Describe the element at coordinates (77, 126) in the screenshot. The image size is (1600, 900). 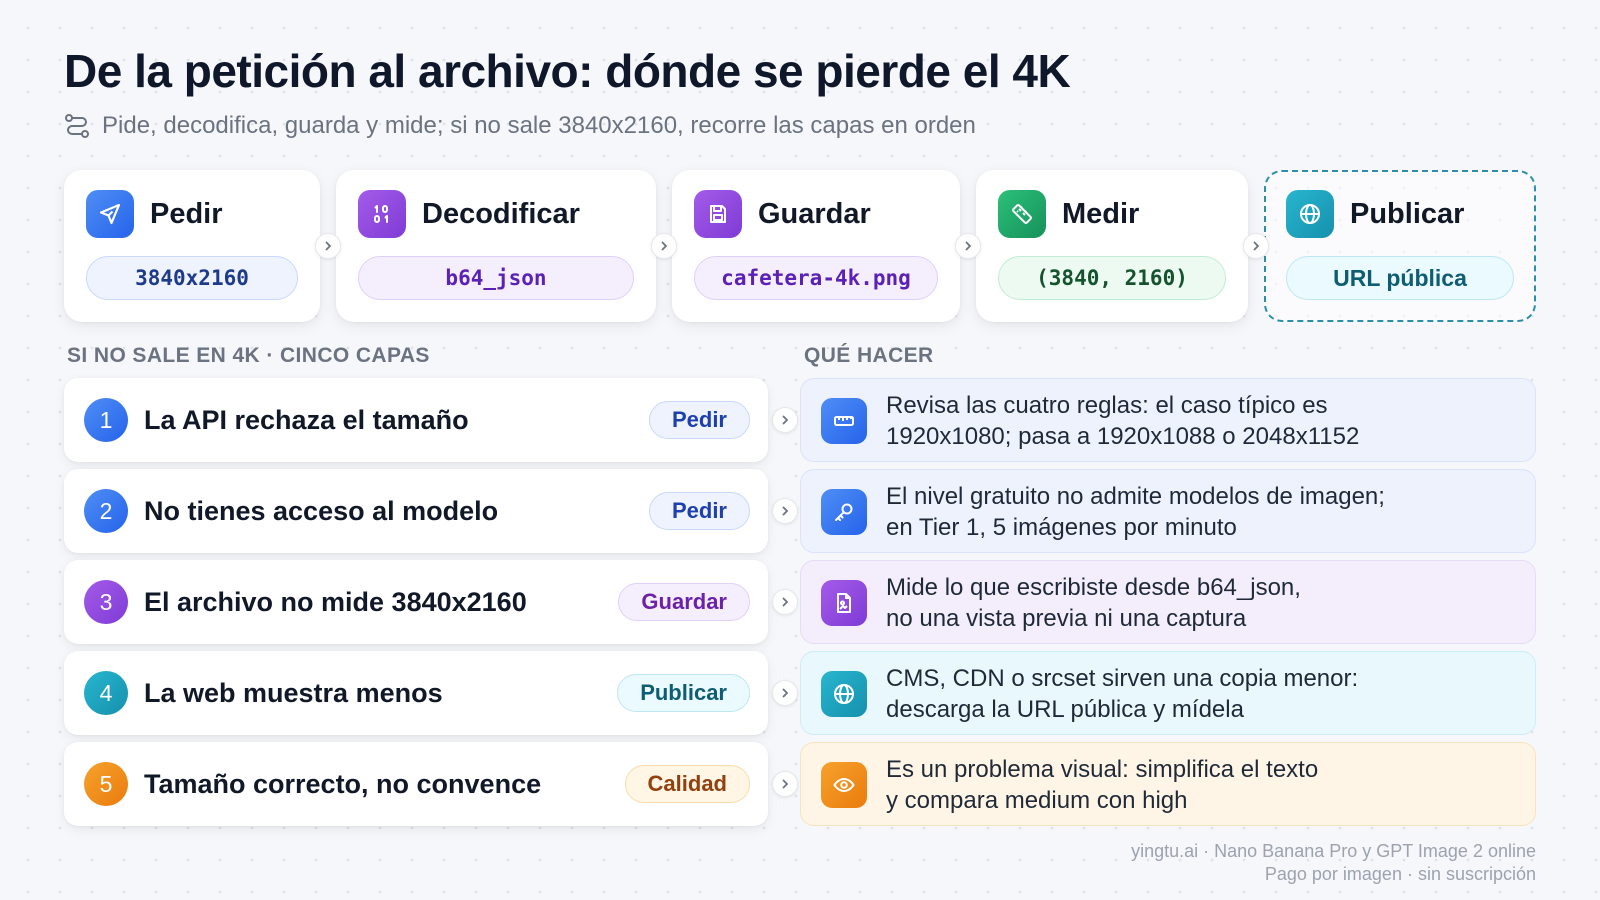
I see `route-icon` at that location.